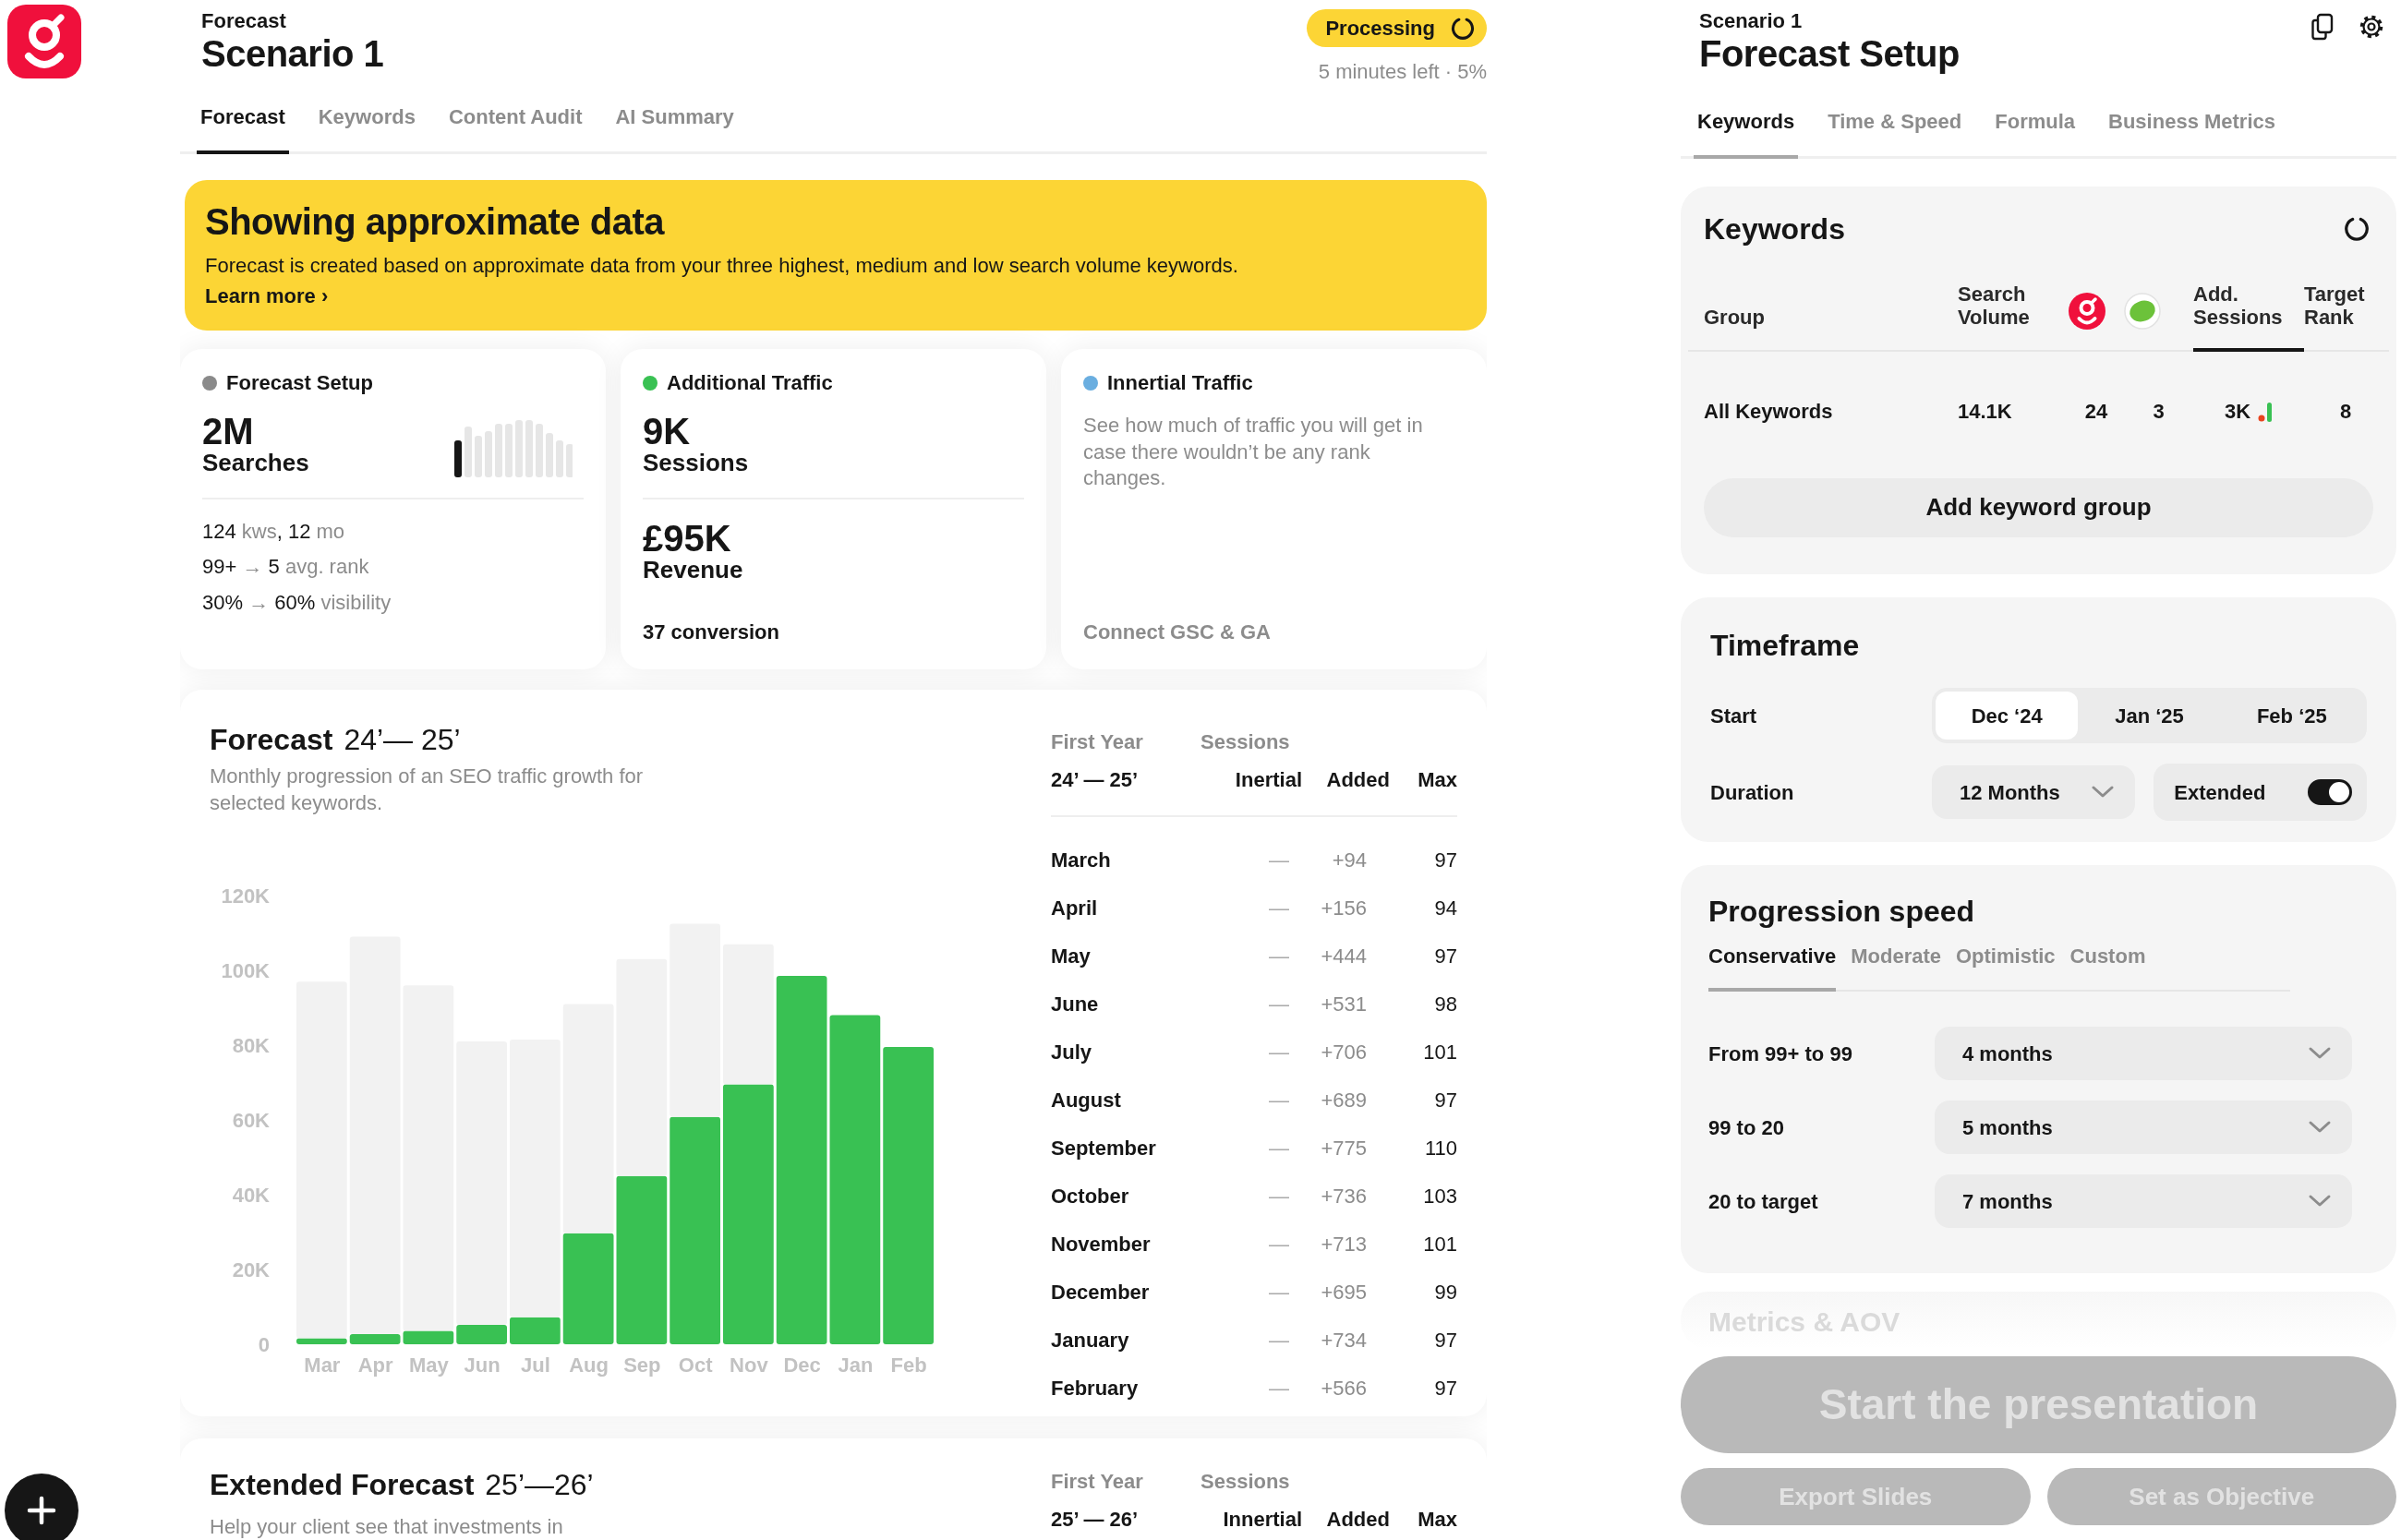 This screenshot has width=2401, height=1540. What do you see at coordinates (2149, 716) in the screenshot?
I see `segment-option: Jan ‘25` at bounding box center [2149, 716].